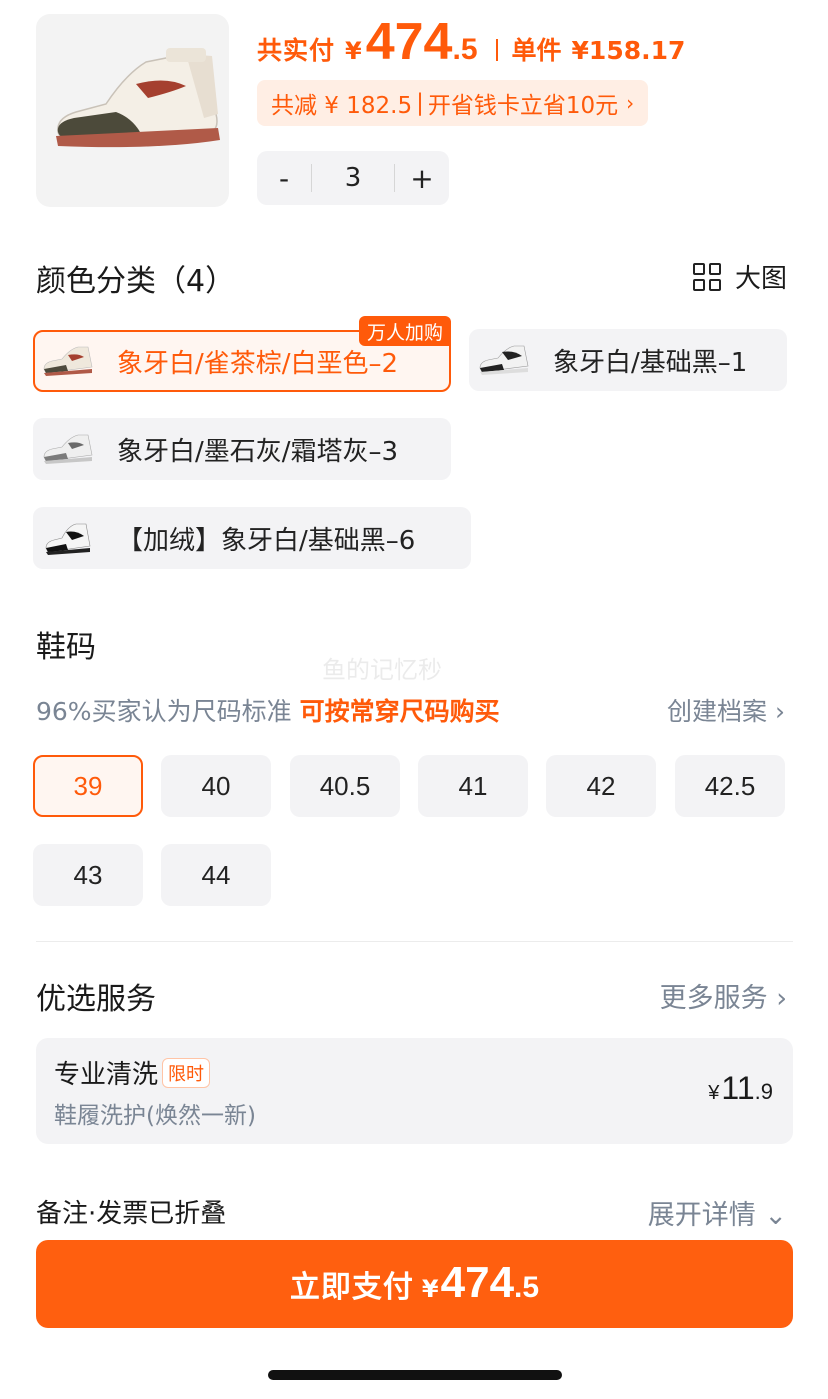  I want to click on size-option: 42.5, so click(730, 786).